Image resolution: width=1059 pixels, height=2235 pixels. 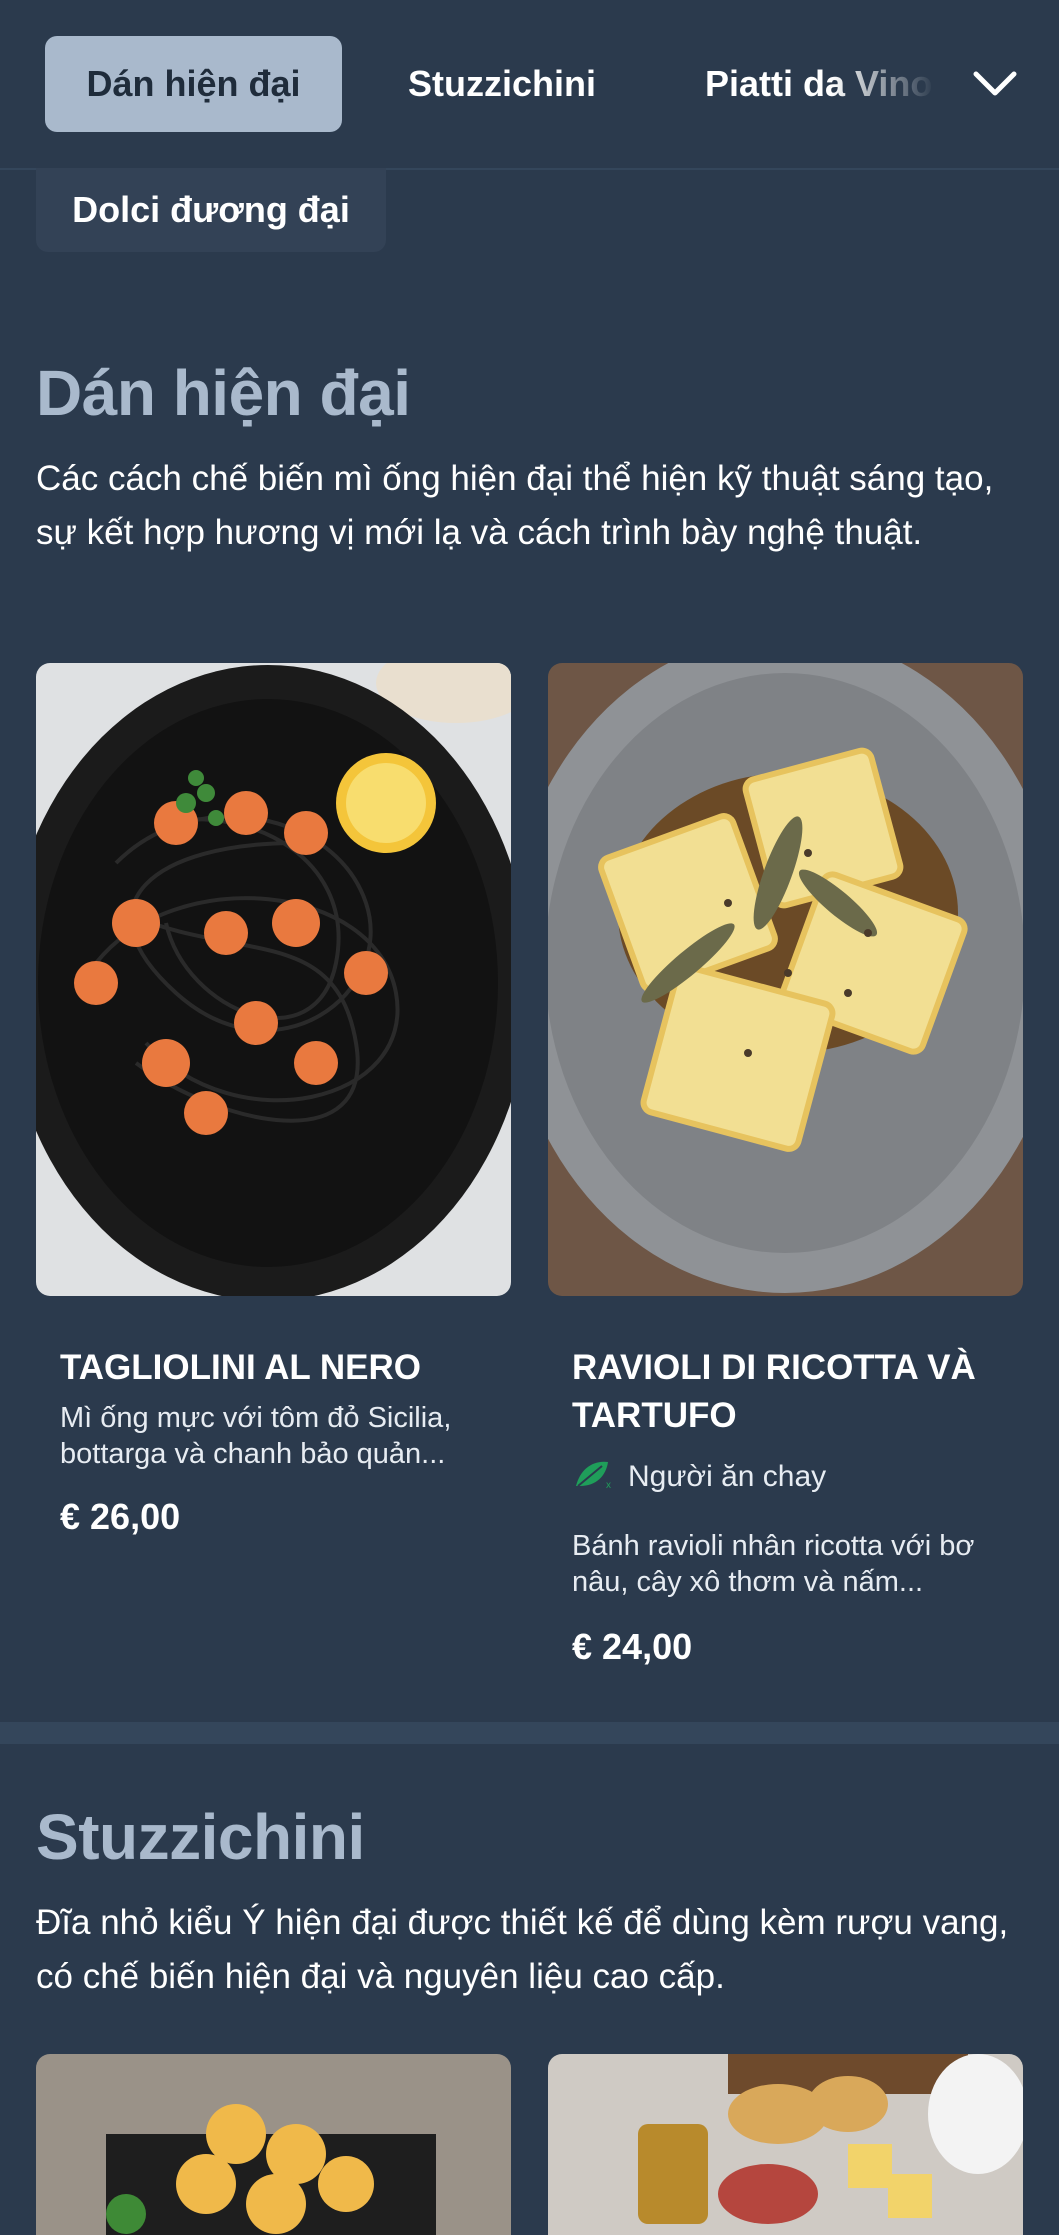 What do you see at coordinates (200, 1837) in the screenshot?
I see `section-title: Stuzzichini` at bounding box center [200, 1837].